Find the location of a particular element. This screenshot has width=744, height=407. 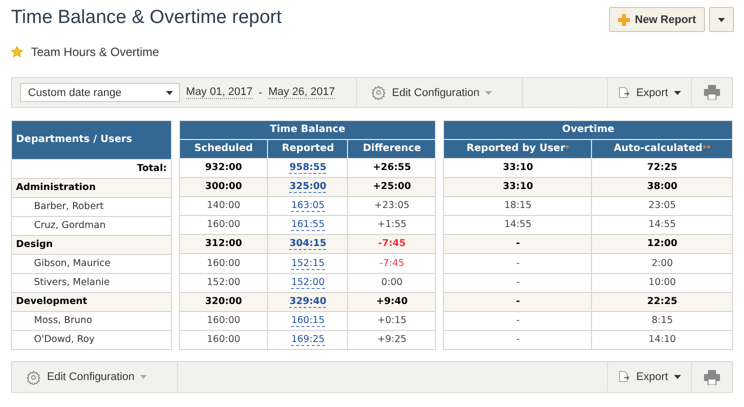

table-cell: 320:00 is located at coordinates (223, 302).